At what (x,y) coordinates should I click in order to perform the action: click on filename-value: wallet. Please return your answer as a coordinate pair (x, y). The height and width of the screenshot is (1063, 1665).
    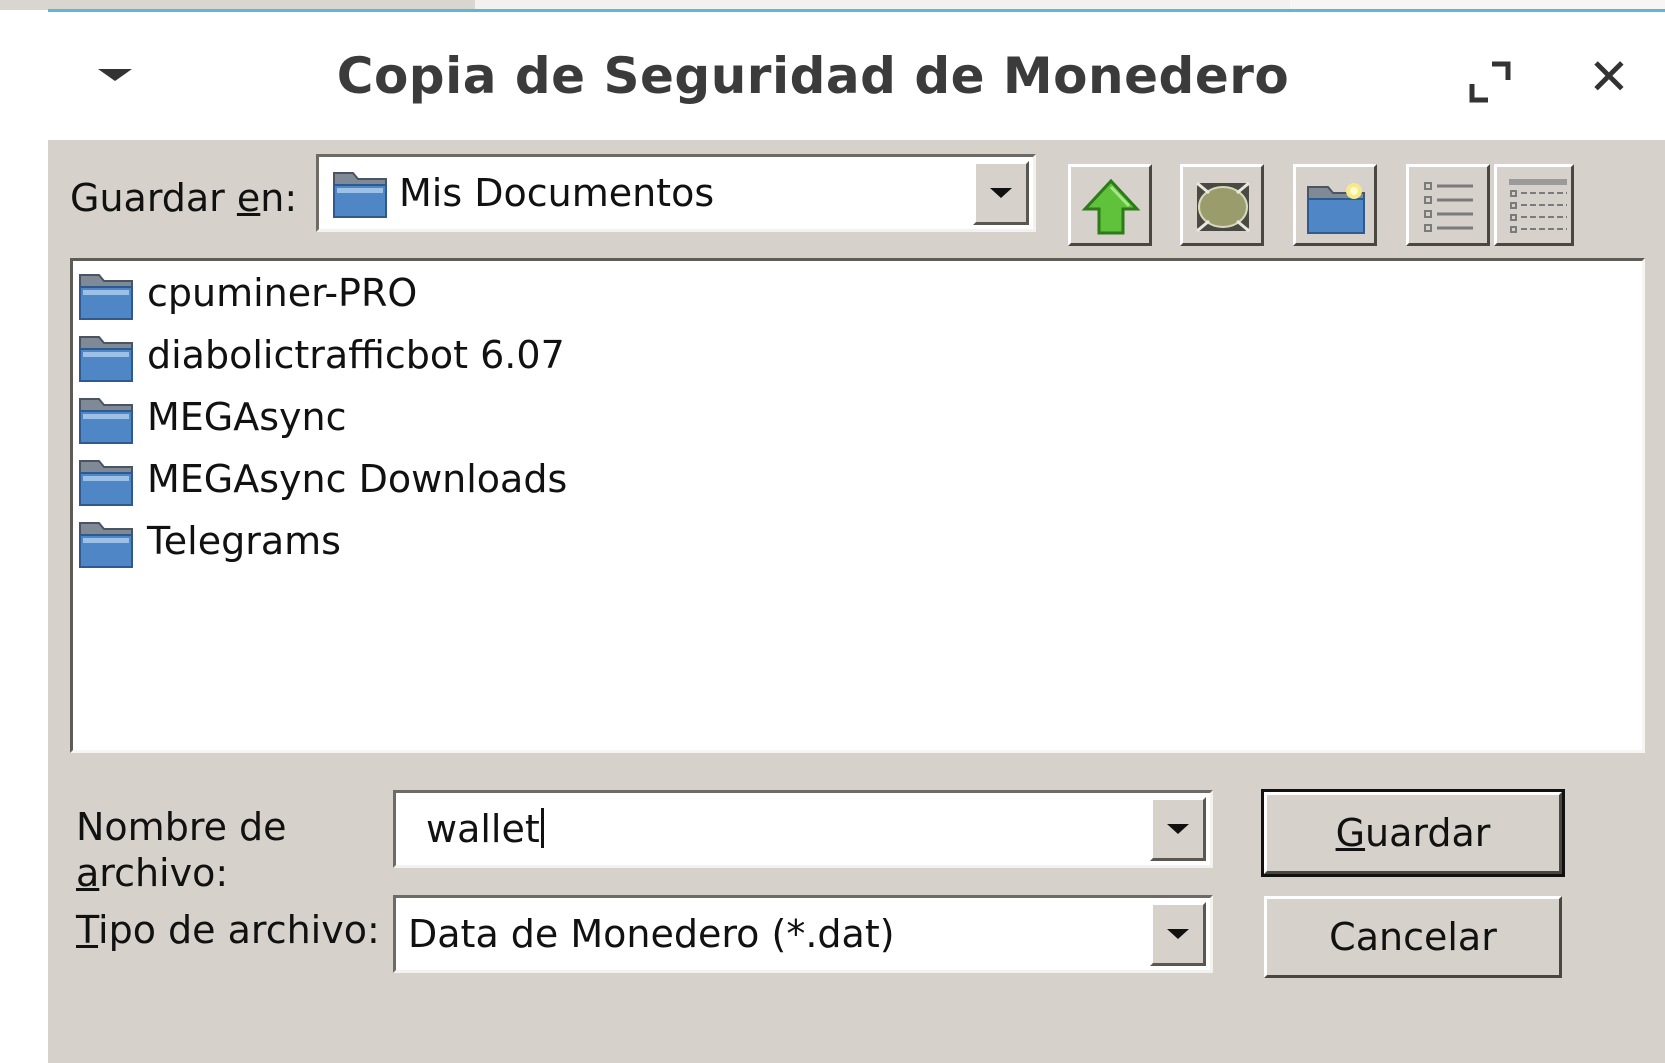
    Looking at the image, I should click on (485, 829).